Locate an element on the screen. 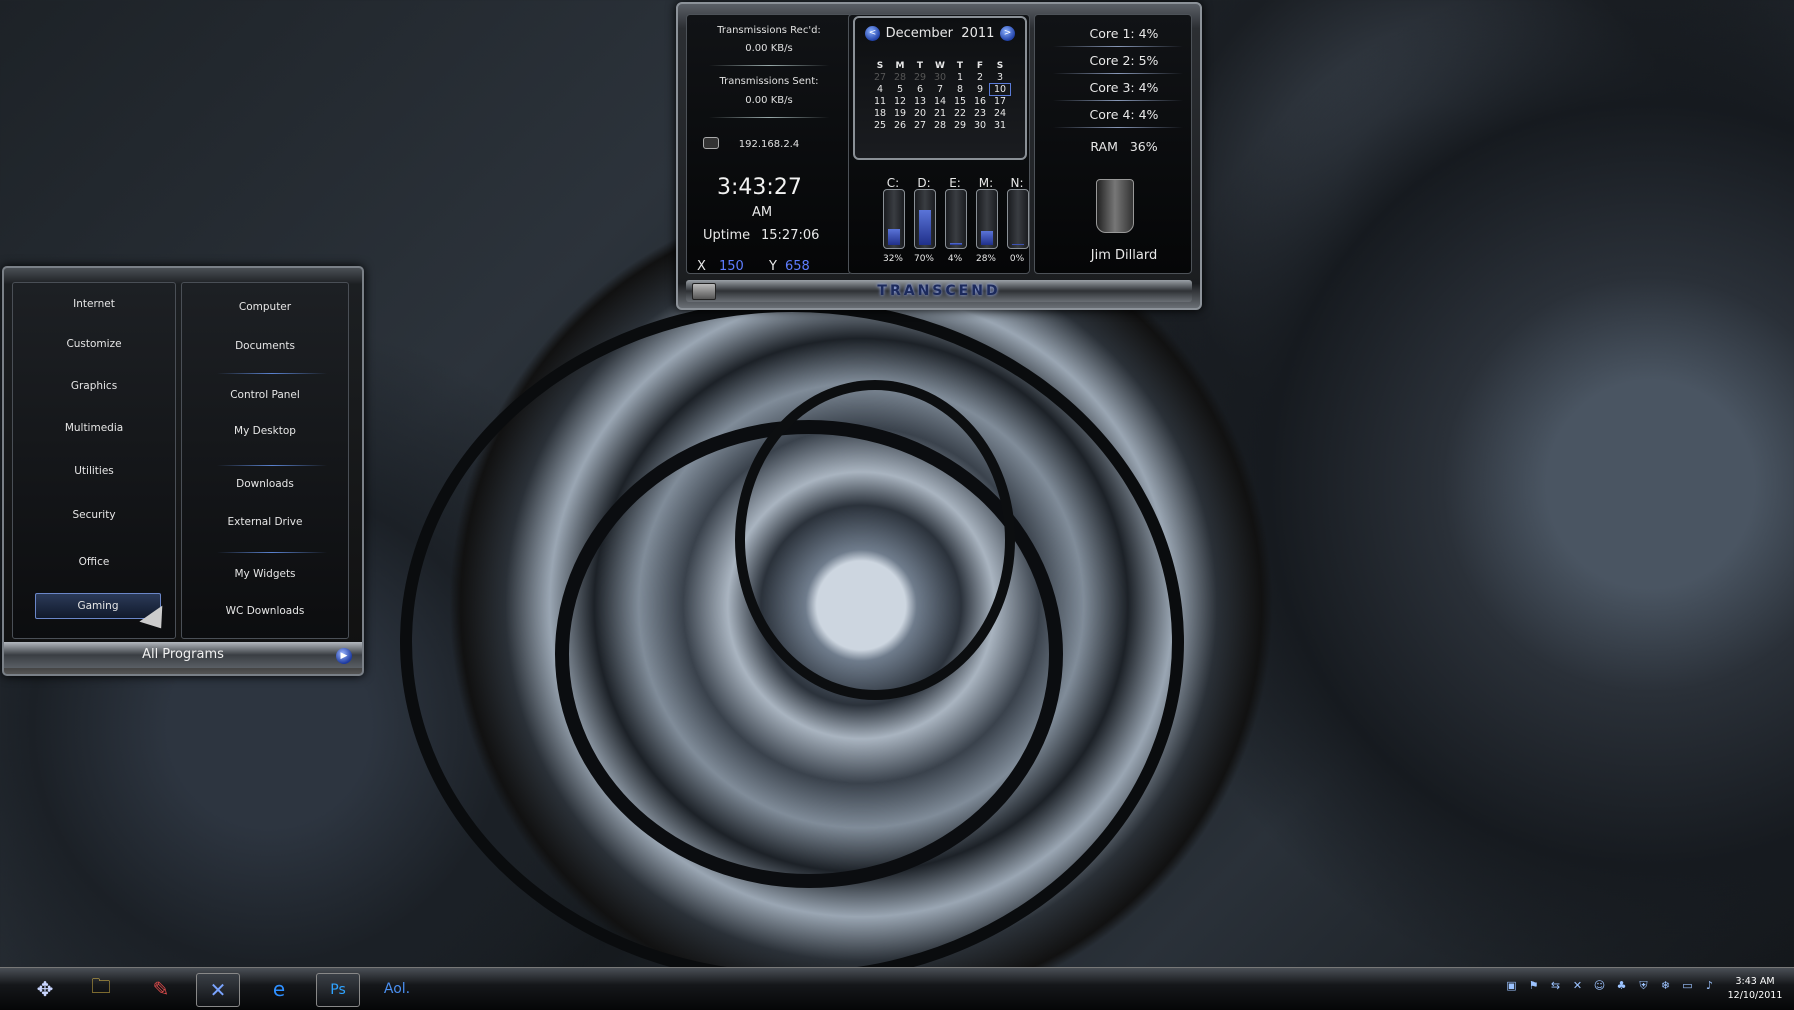 The height and width of the screenshot is (1010, 1794). calendar-day: 1 is located at coordinates (960, 77).